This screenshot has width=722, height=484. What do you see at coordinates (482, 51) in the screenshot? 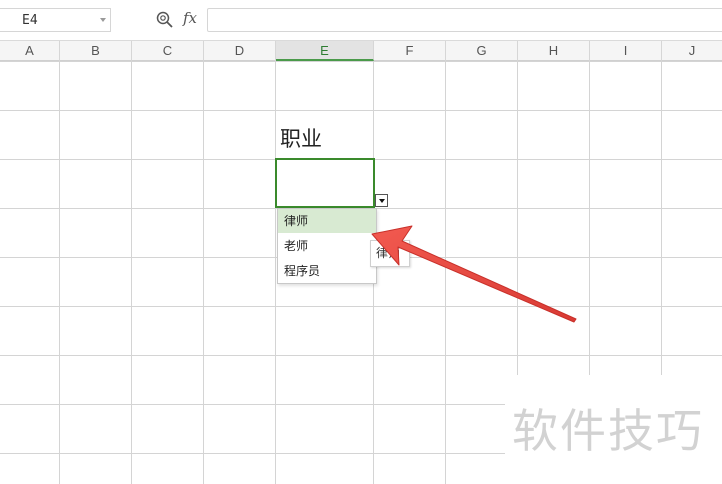
I see `column-header-g: G` at bounding box center [482, 51].